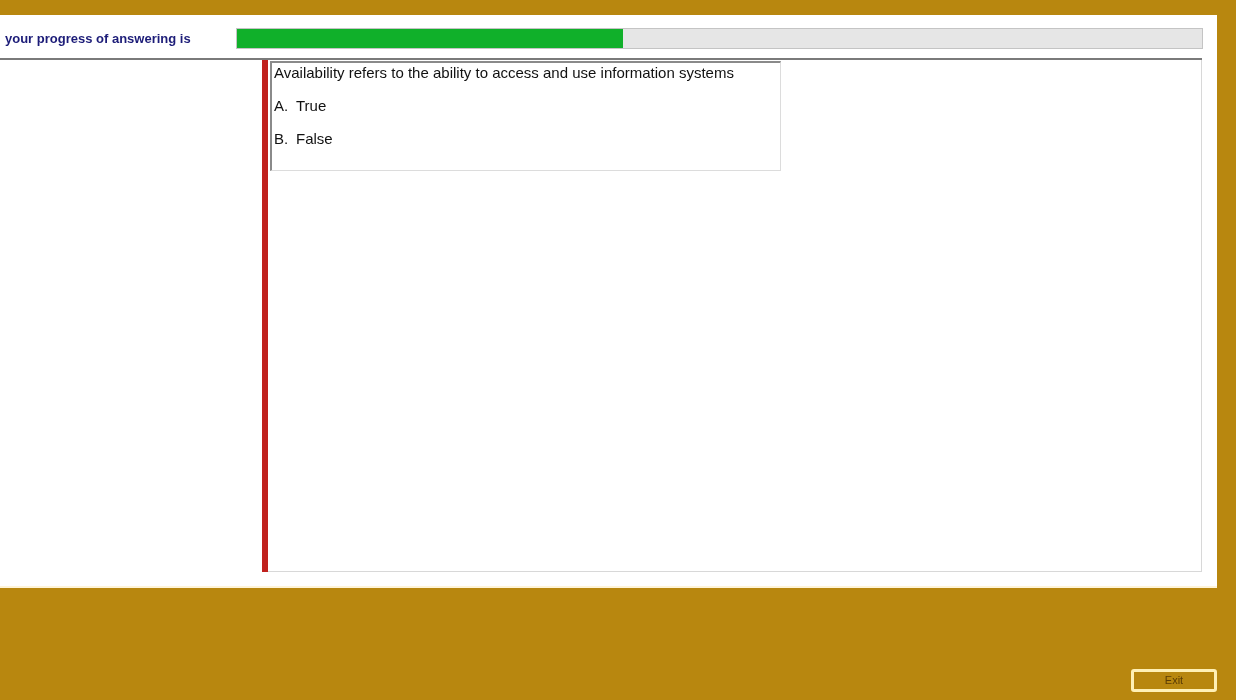 Image resolution: width=1236 pixels, height=700 pixels. I want to click on option-text: True, so click(311, 106).